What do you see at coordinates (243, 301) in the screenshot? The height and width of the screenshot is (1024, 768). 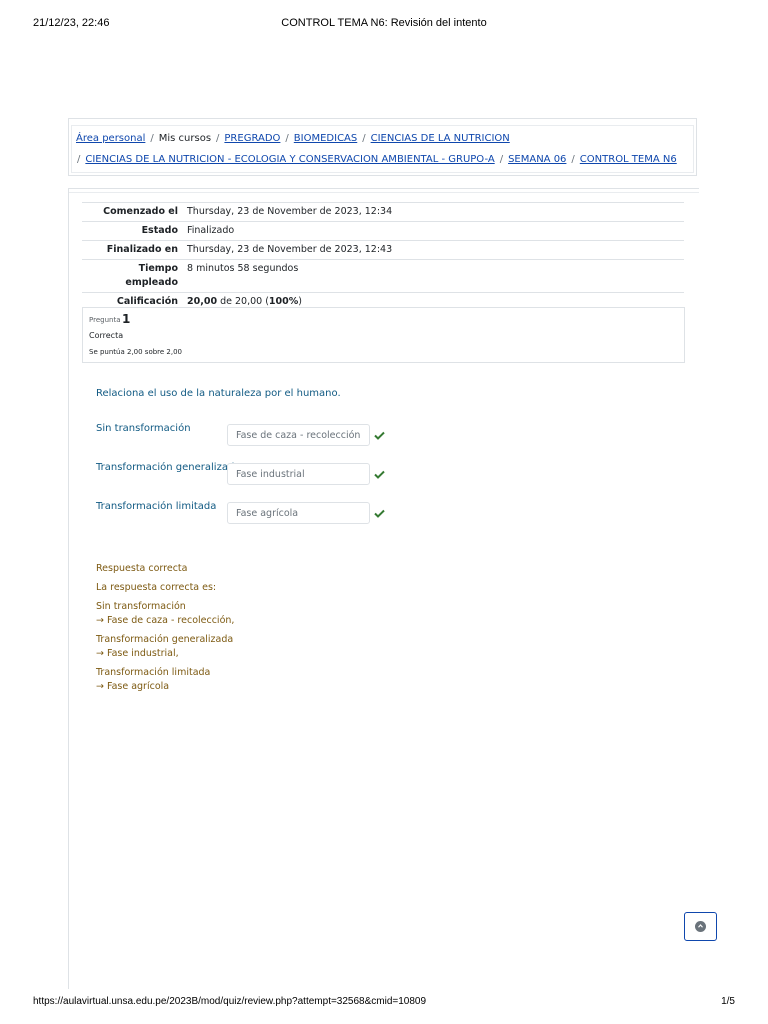 I see `grade-of: de 20,00 (` at bounding box center [243, 301].